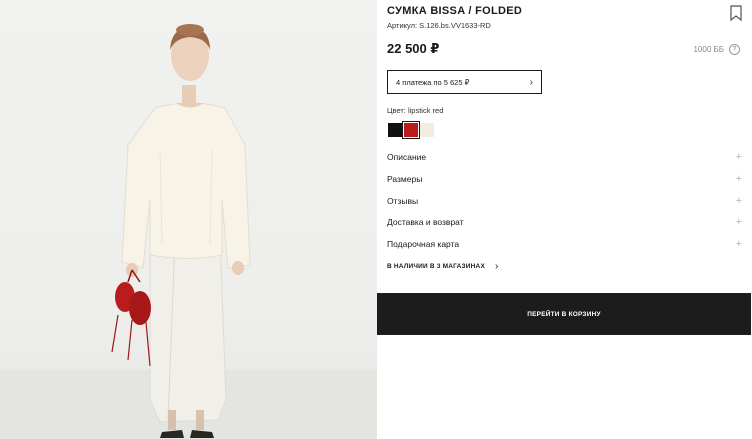 The width and height of the screenshot is (752, 439). What do you see at coordinates (407, 157) in the screenshot?
I see `accordion-label: Описание` at bounding box center [407, 157].